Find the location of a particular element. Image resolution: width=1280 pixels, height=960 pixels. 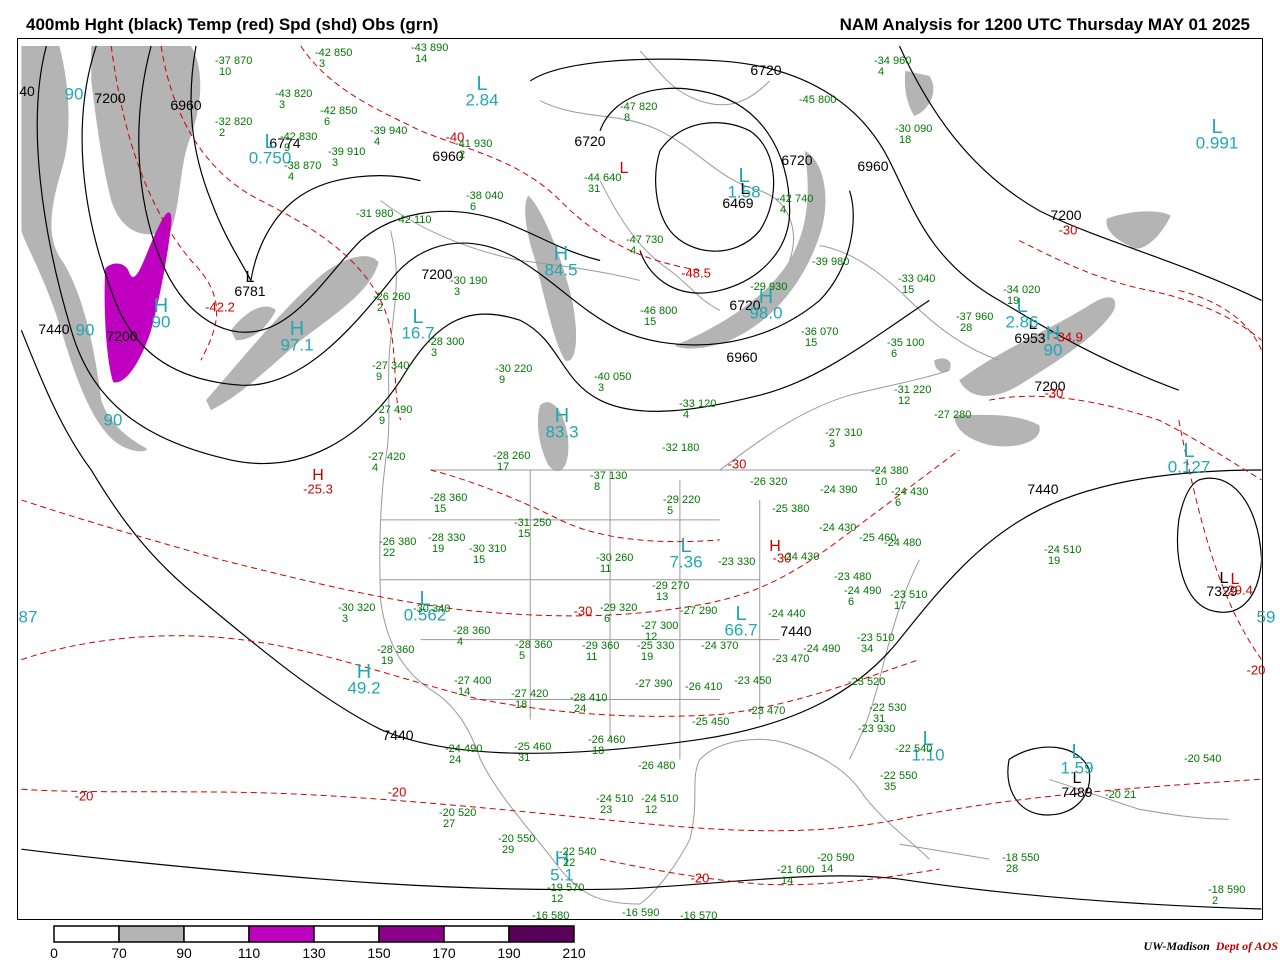

obs-height: 870 is located at coordinates (241, 61).